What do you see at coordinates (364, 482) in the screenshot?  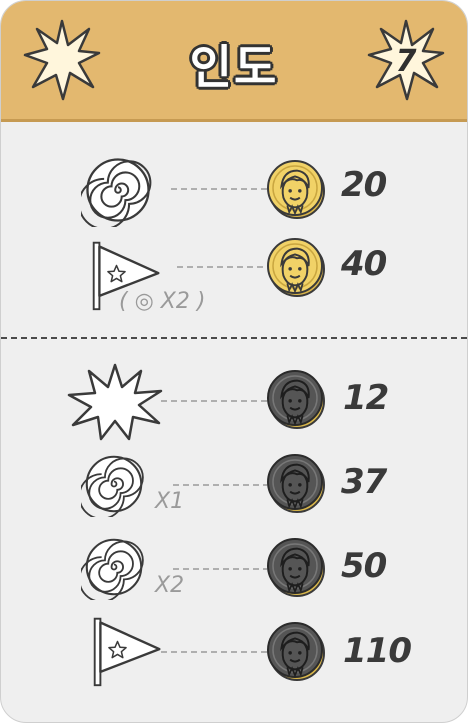 I see `points-value: 37` at bounding box center [364, 482].